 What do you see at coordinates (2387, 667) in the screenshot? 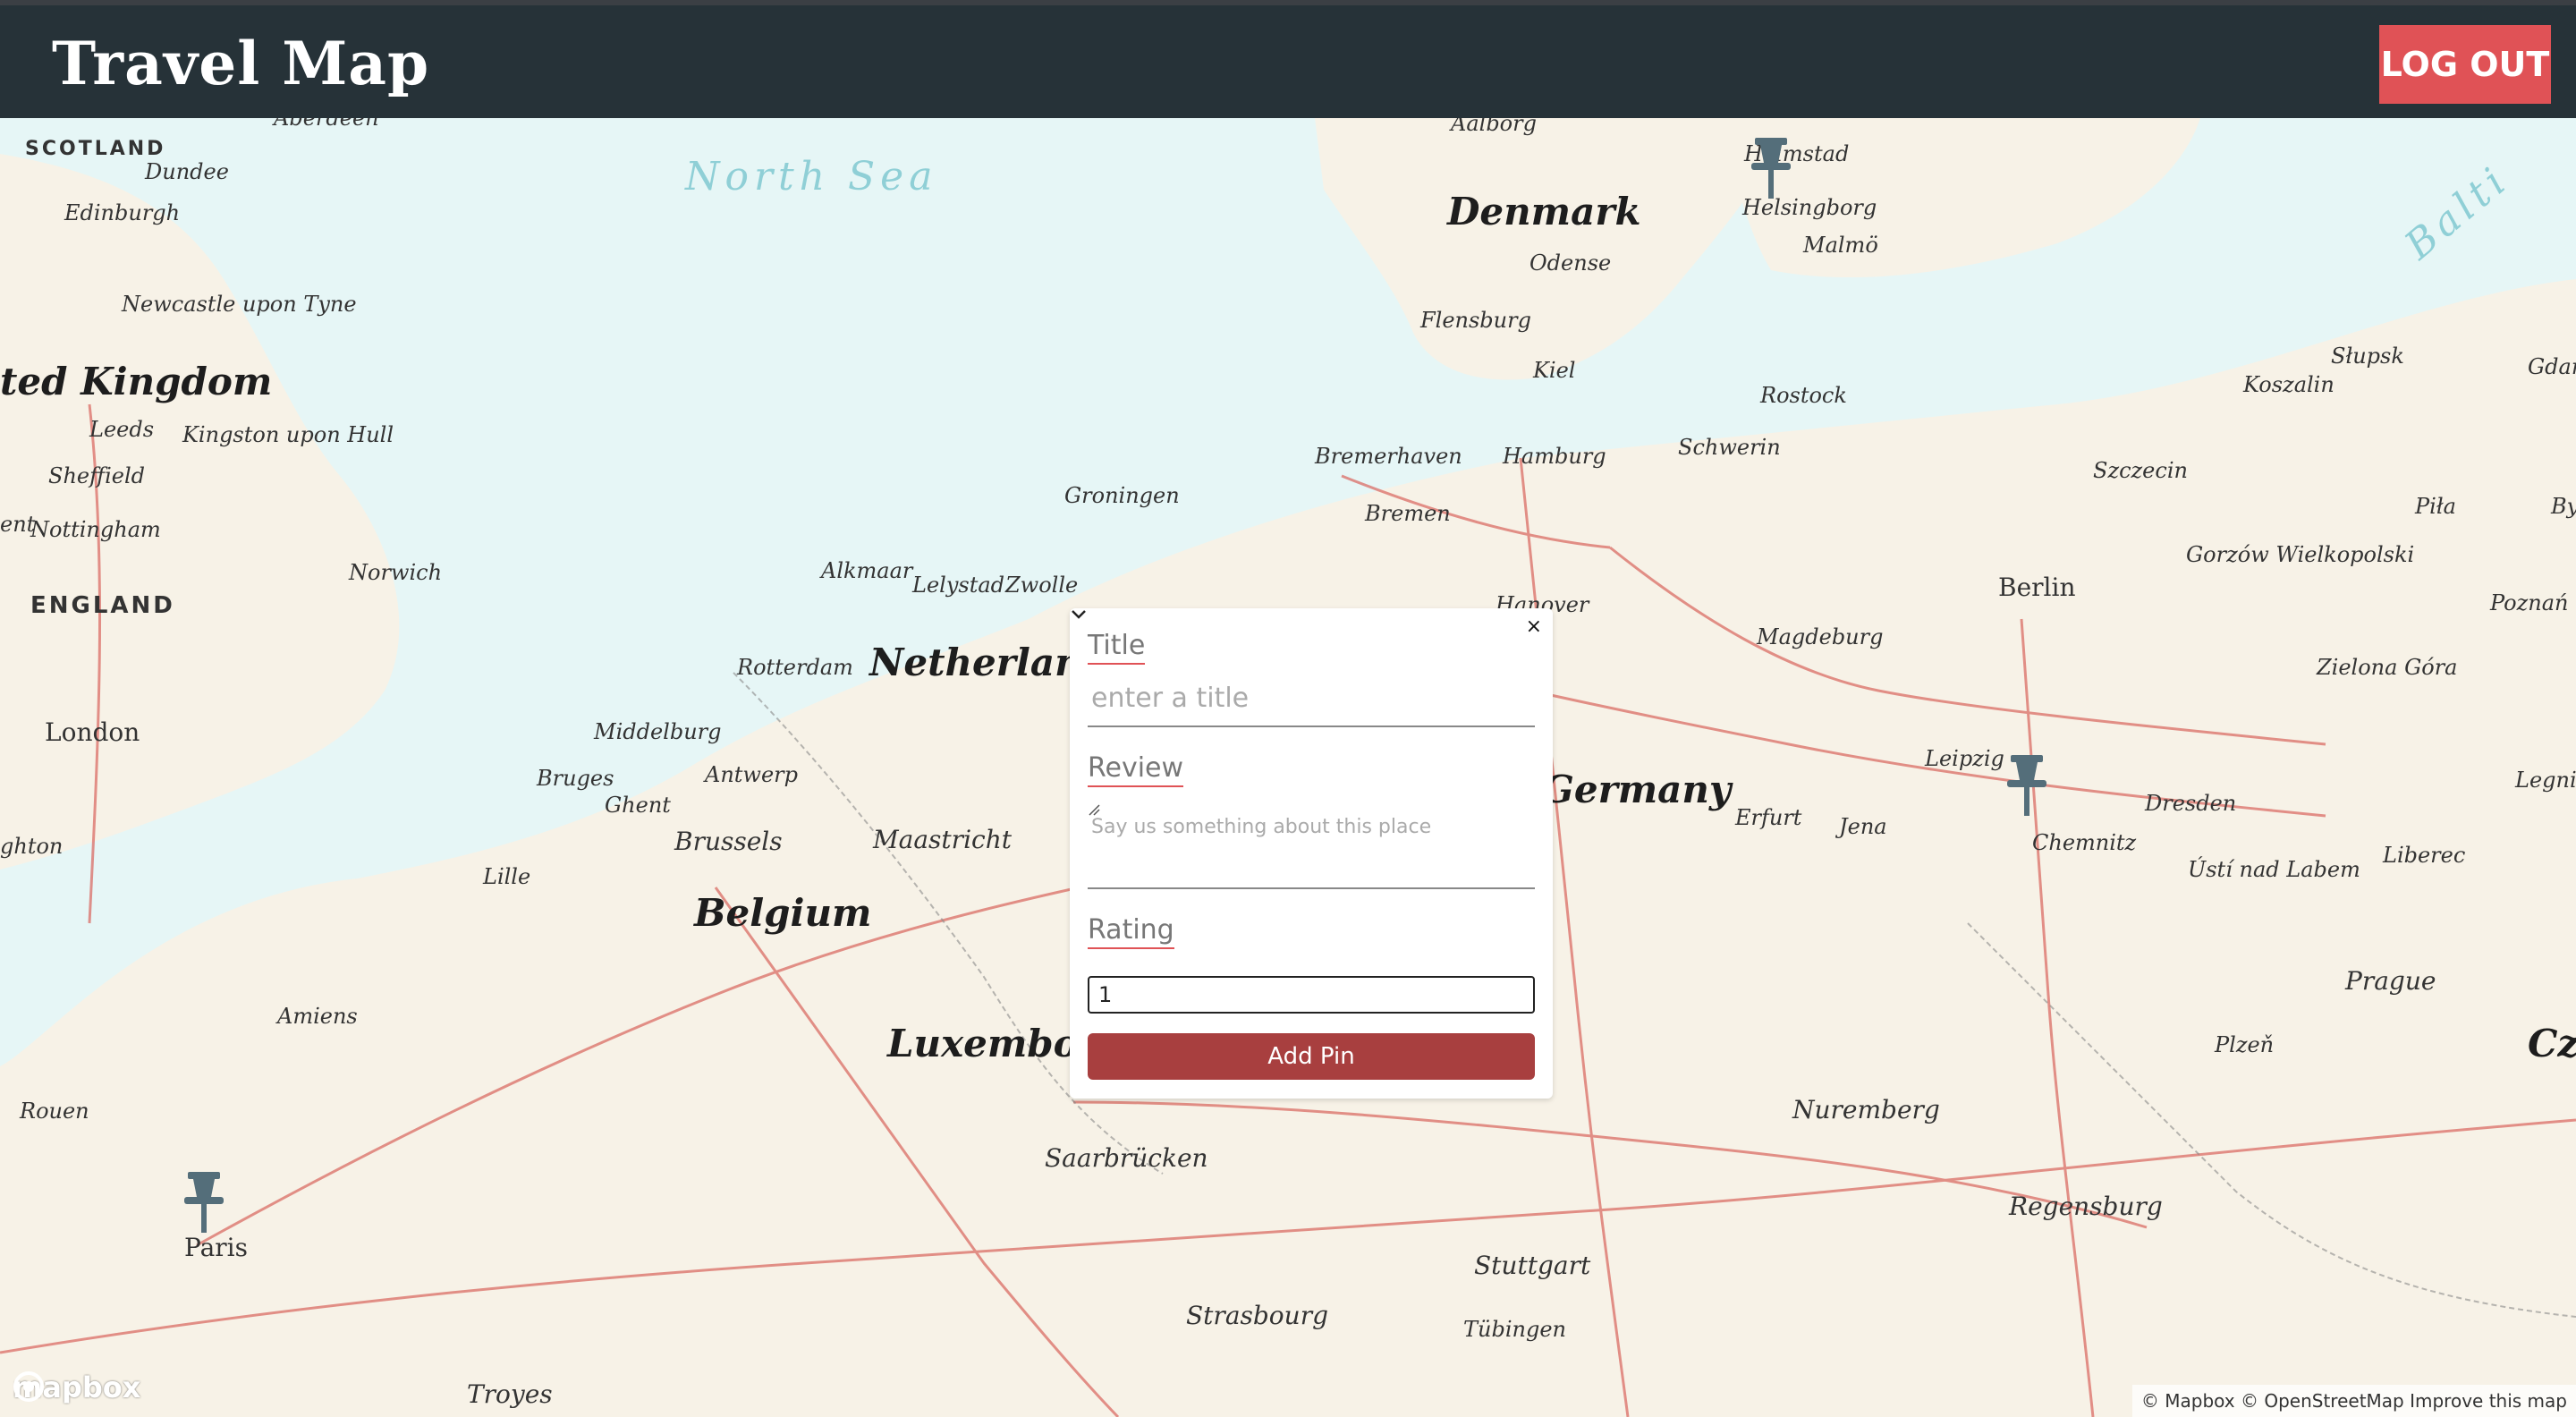
I see `city-label: Zielona Góra` at bounding box center [2387, 667].